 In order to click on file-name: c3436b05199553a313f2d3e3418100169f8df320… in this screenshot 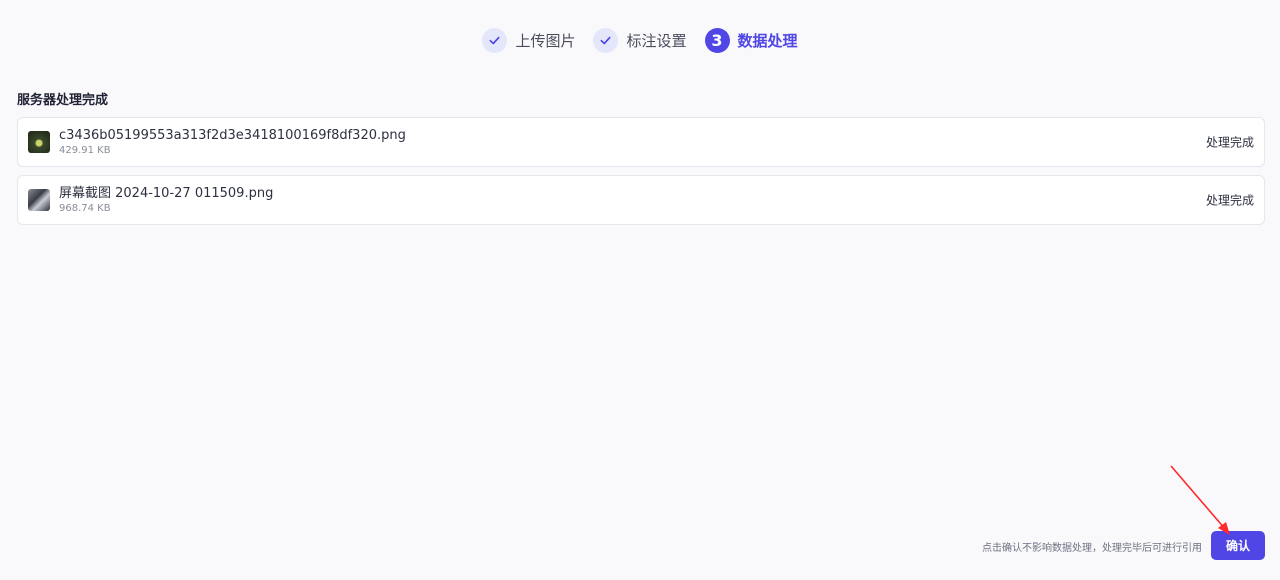, I will do `click(232, 135)`.